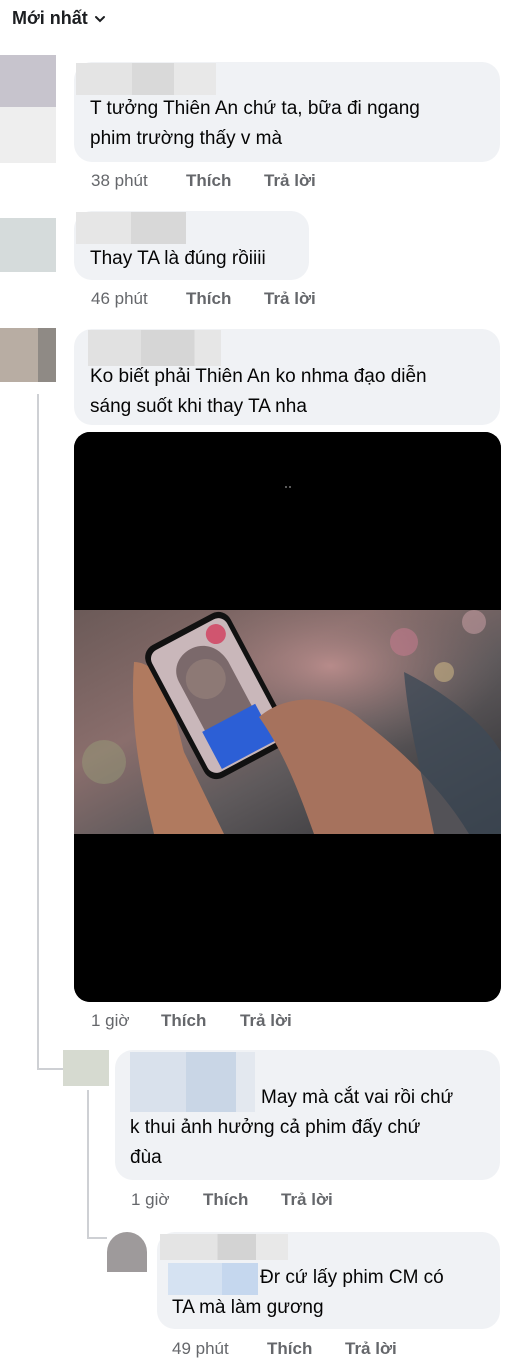 The height and width of the screenshot is (1372, 514). I want to click on sort-dropdown: Mới nhất, so click(59, 18).